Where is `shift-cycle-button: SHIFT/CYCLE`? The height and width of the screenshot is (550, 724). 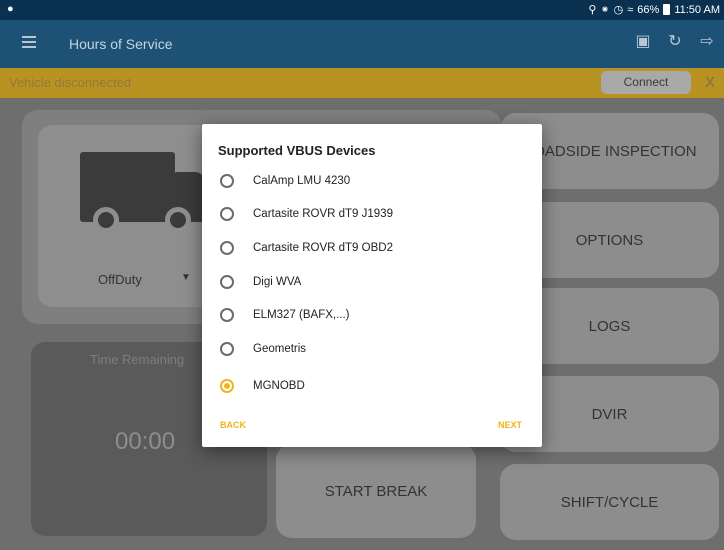 shift-cycle-button: SHIFT/CYCLE is located at coordinates (609, 502).